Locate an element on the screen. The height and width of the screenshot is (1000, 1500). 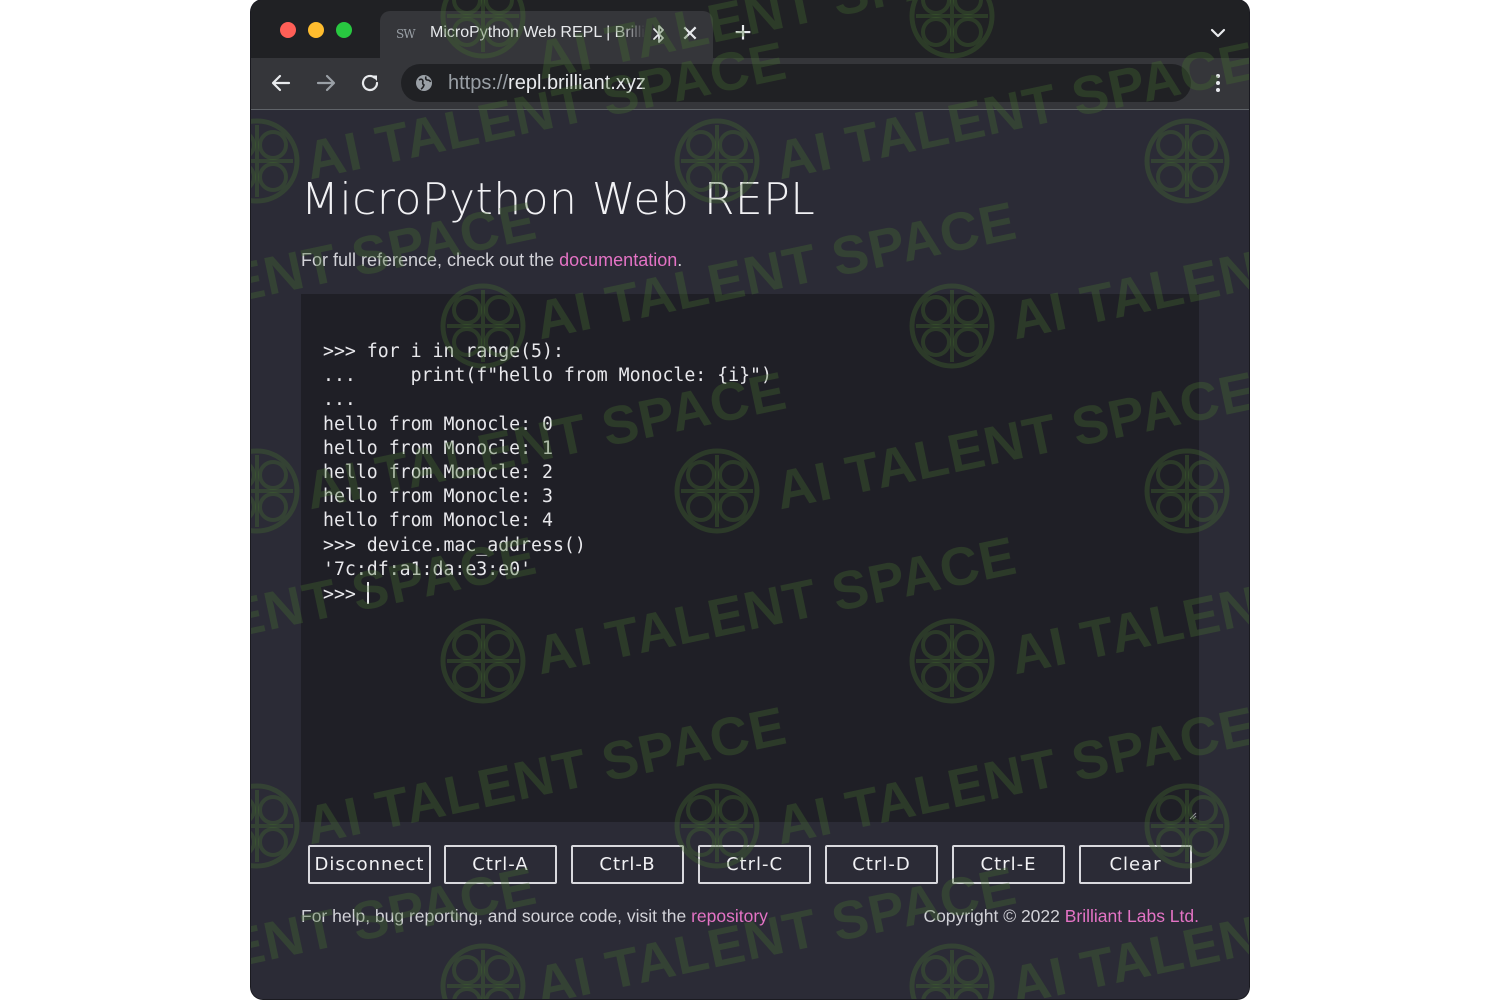
kebab-menu-icon is located at coordinates (1218, 83).